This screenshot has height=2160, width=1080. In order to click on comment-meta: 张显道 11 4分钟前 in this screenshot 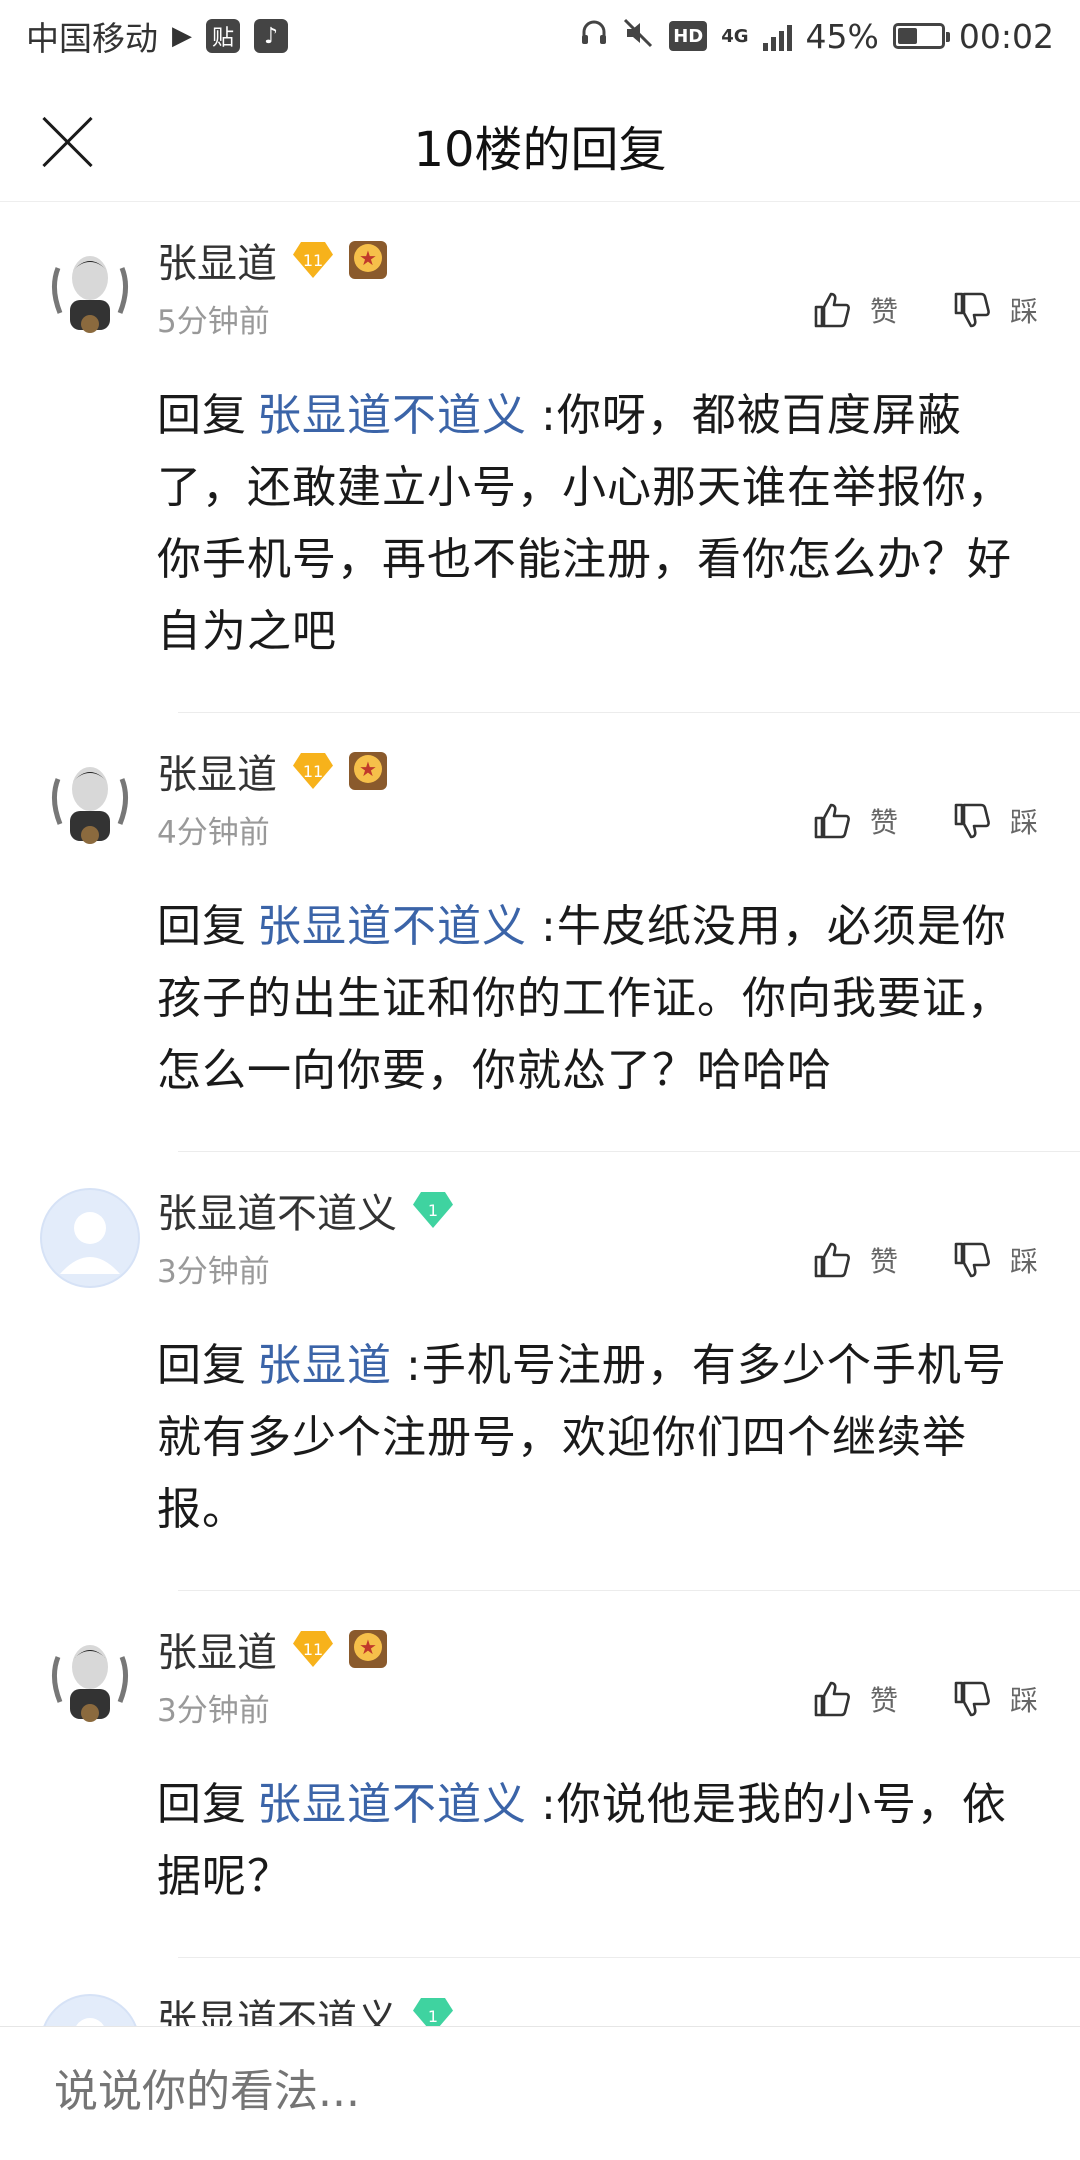, I will do `click(272, 797)`.